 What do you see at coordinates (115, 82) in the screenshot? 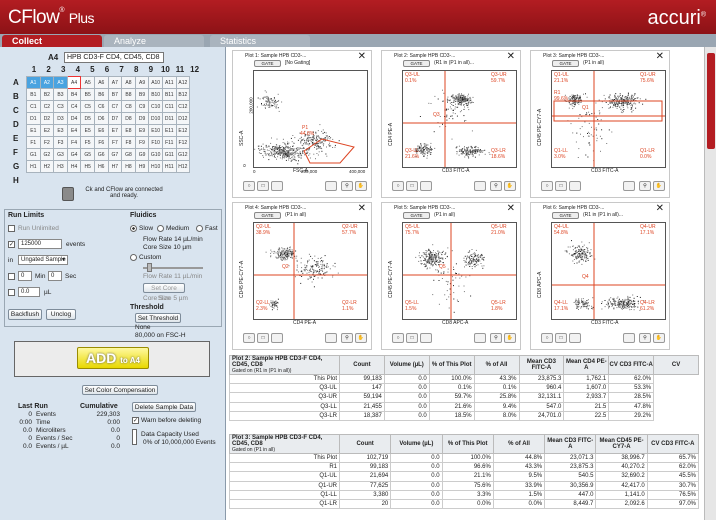
I see `well-A7: A7` at bounding box center [115, 82].